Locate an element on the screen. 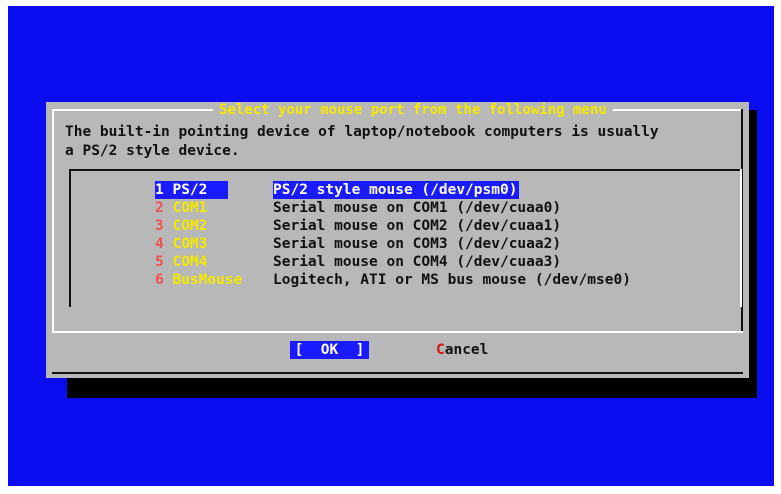  menu-item-desc: PS/2 style mouse (/dev/psm0) is located at coordinates (396, 190).